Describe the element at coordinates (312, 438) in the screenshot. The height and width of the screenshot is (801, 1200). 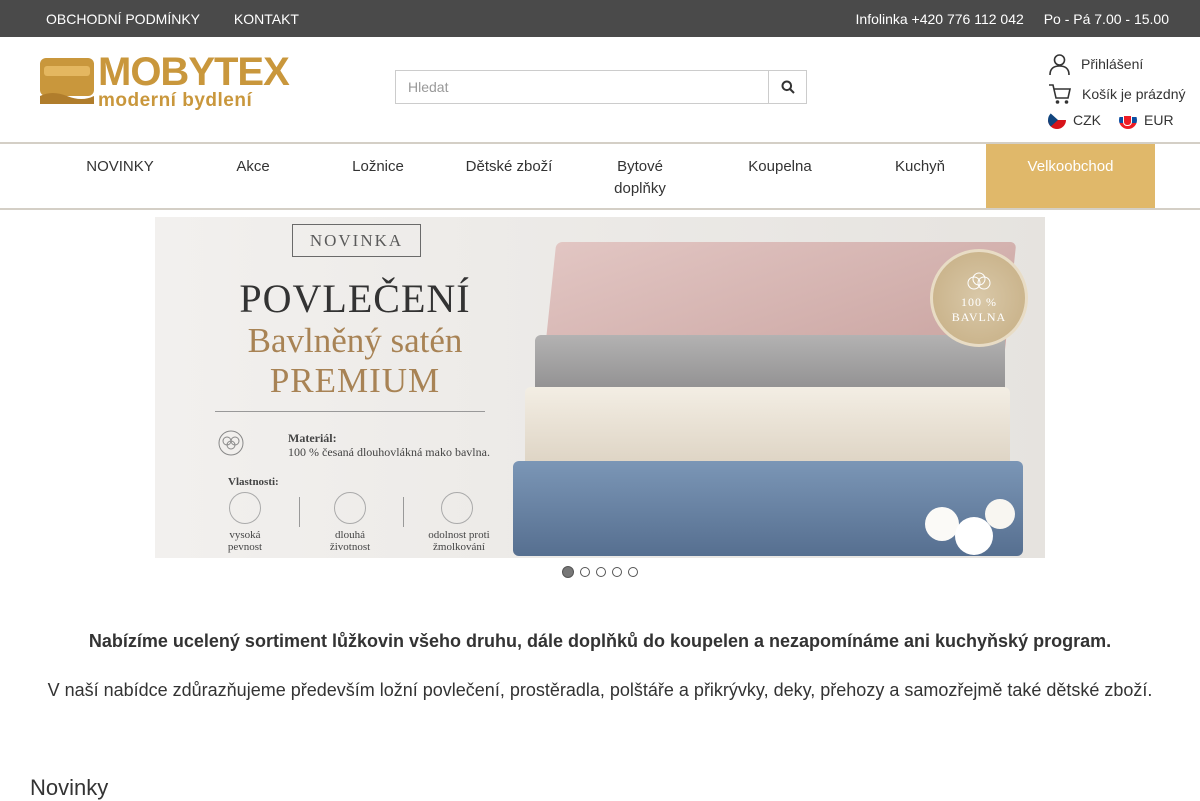
I see `material-label: Materiál:` at that location.